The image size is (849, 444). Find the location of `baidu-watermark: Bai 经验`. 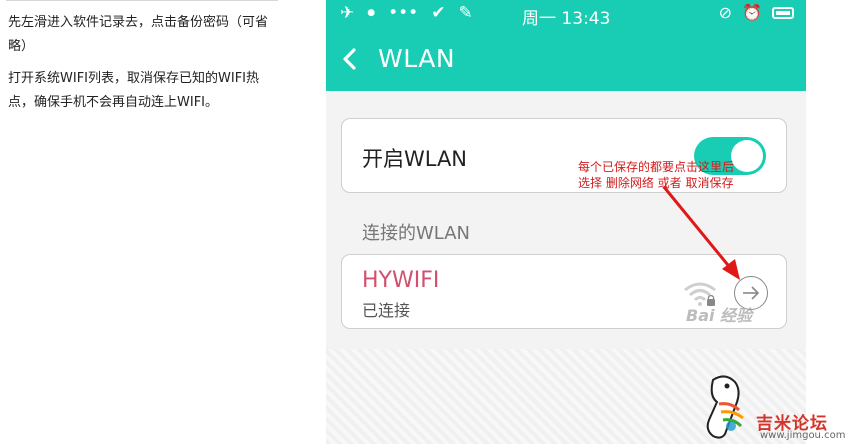

baidu-watermark: Bai 经验 is located at coordinates (719, 315).